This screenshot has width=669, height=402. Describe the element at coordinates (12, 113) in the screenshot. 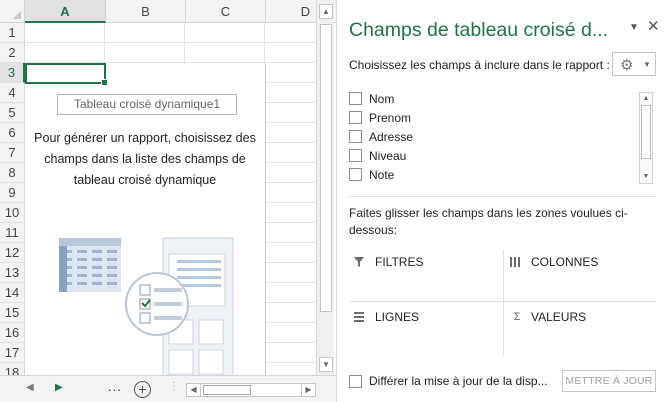

I see `row-header-5: 5` at that location.